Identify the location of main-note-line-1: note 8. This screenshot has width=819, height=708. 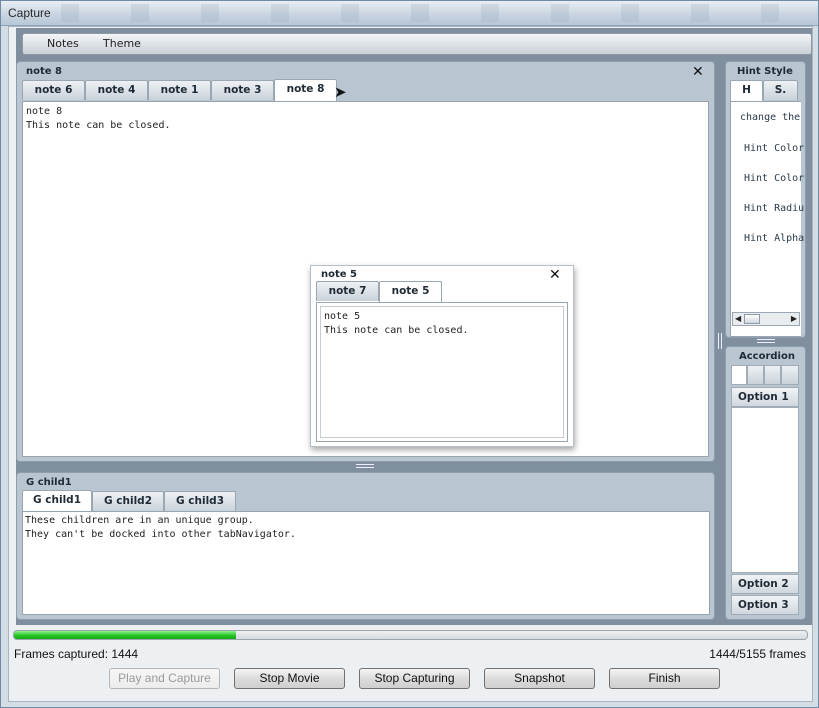
(44, 111).